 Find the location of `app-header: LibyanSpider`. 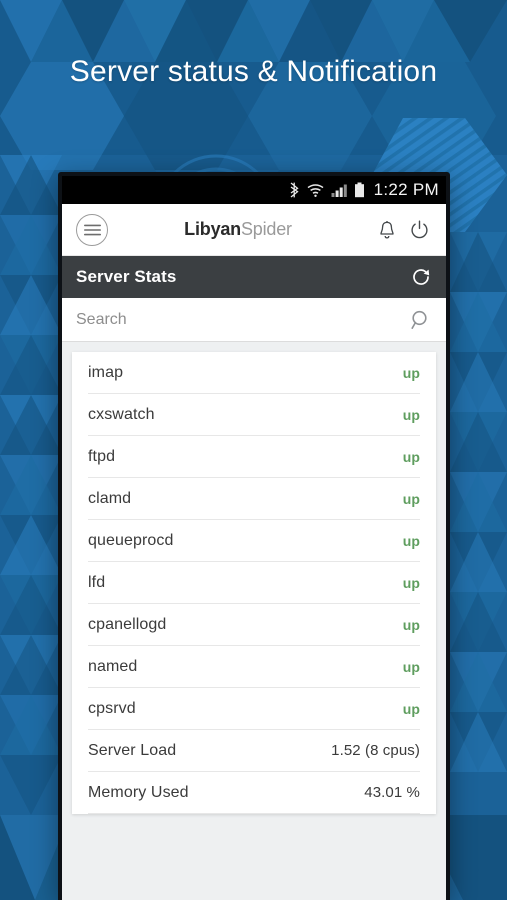

app-header: LibyanSpider is located at coordinates (254, 230).